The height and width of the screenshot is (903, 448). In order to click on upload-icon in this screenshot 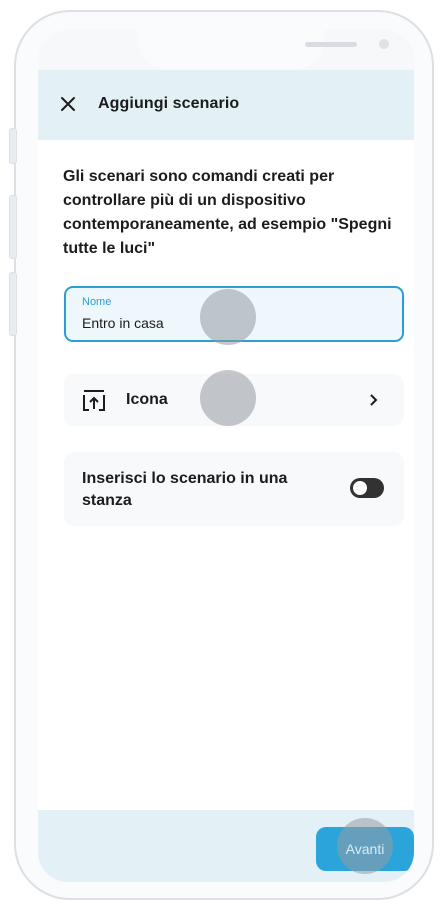, I will do `click(94, 400)`.